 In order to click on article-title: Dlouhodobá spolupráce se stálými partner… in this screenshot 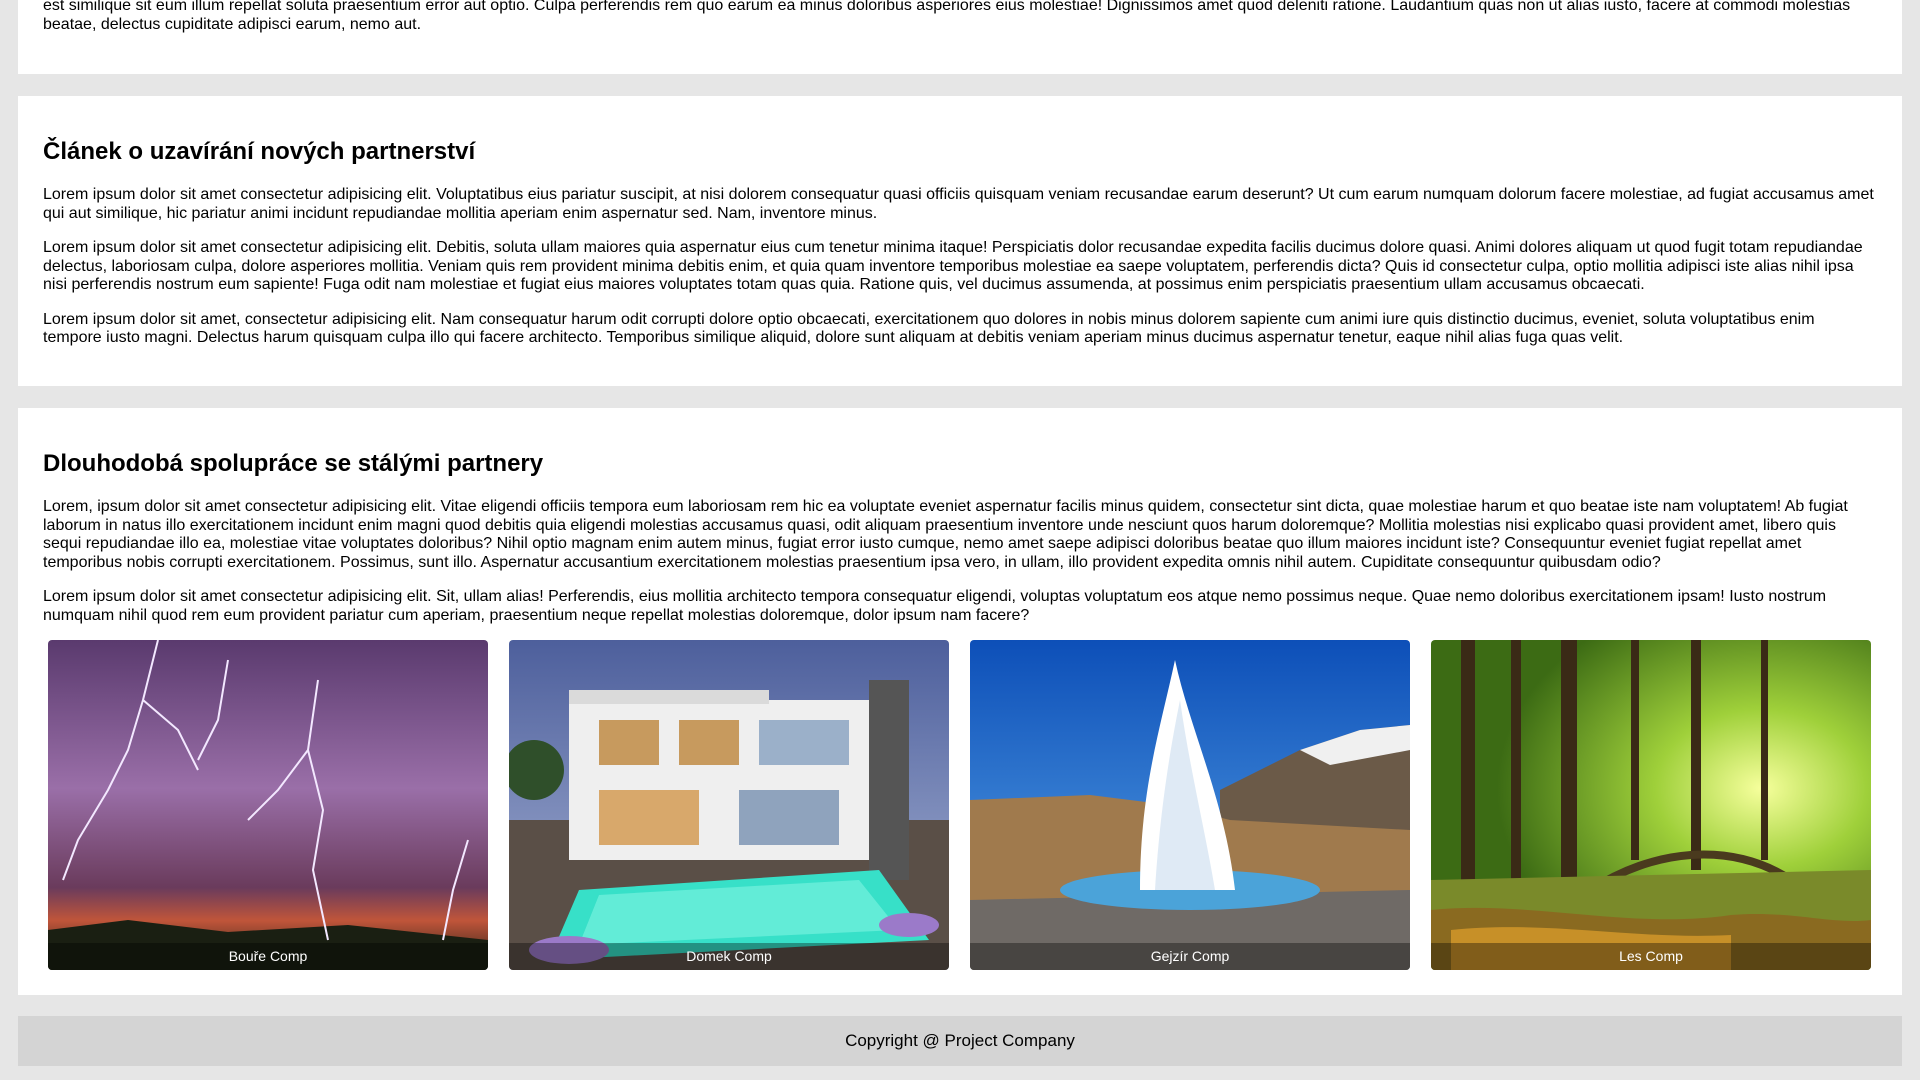, I will do `click(293, 463)`.